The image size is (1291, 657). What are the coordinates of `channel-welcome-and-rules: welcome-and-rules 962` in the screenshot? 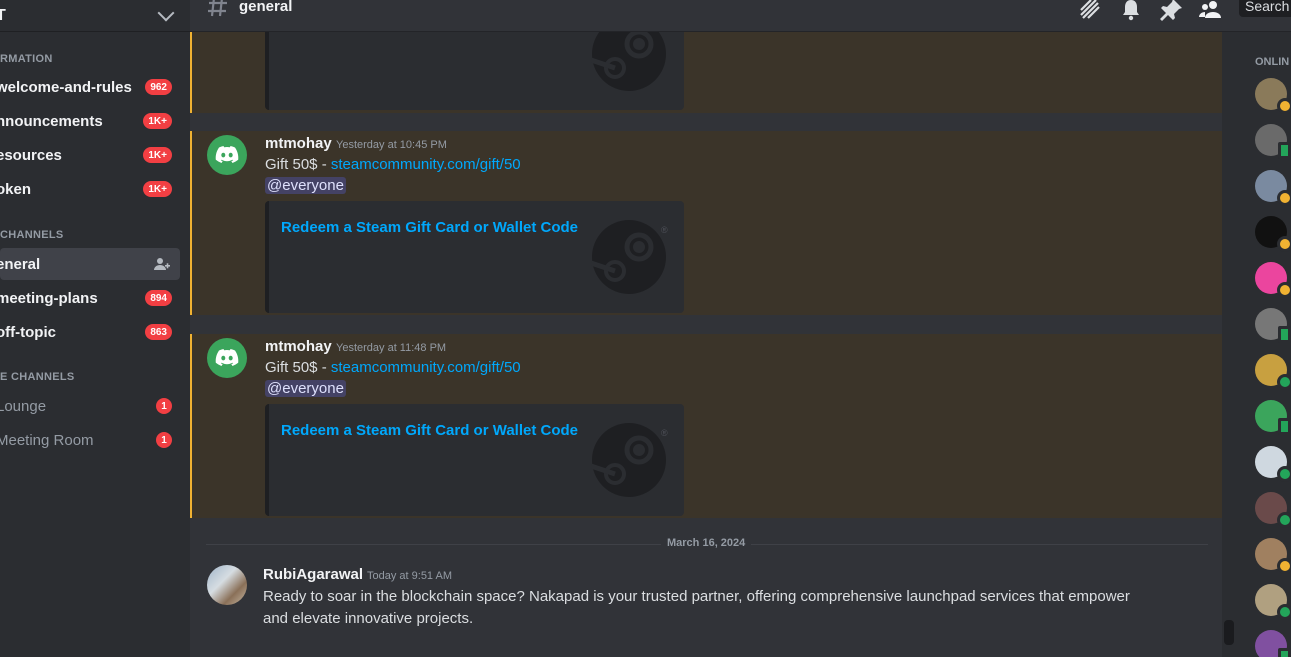 It's located at (91, 87).